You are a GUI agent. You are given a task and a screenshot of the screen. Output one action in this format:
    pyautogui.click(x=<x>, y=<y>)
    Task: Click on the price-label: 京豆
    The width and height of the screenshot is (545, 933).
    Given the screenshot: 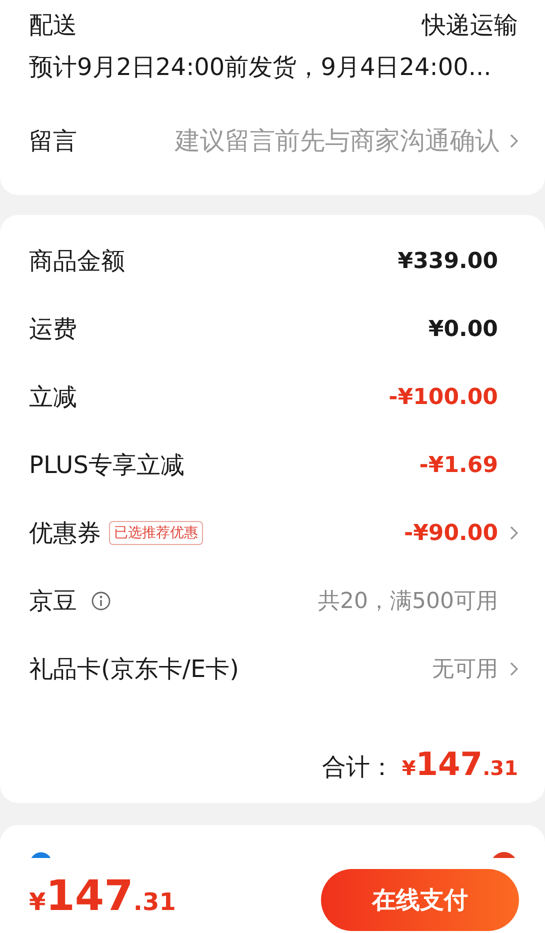 What is the action you would take?
    pyautogui.click(x=53, y=601)
    